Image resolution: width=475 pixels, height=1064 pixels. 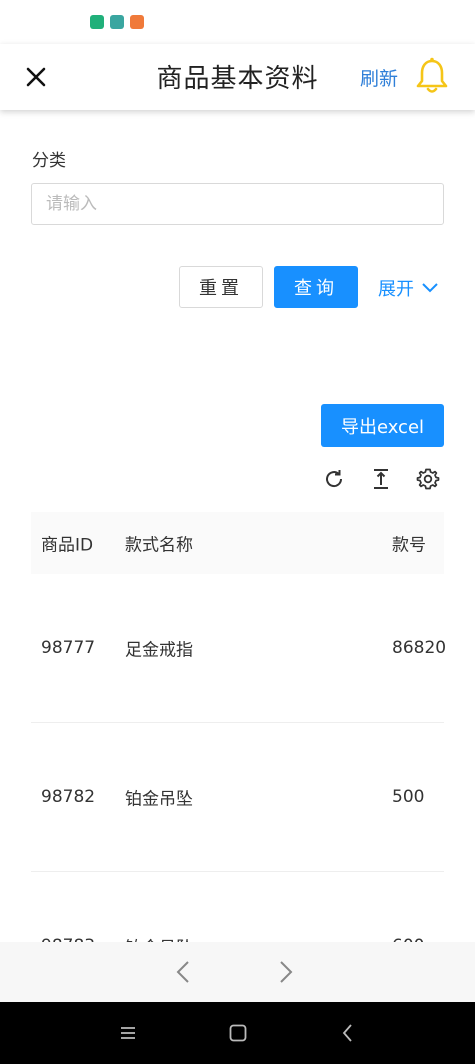 What do you see at coordinates (237, 543) in the screenshot?
I see `table-header: 商品ID 款式名称 款号` at bounding box center [237, 543].